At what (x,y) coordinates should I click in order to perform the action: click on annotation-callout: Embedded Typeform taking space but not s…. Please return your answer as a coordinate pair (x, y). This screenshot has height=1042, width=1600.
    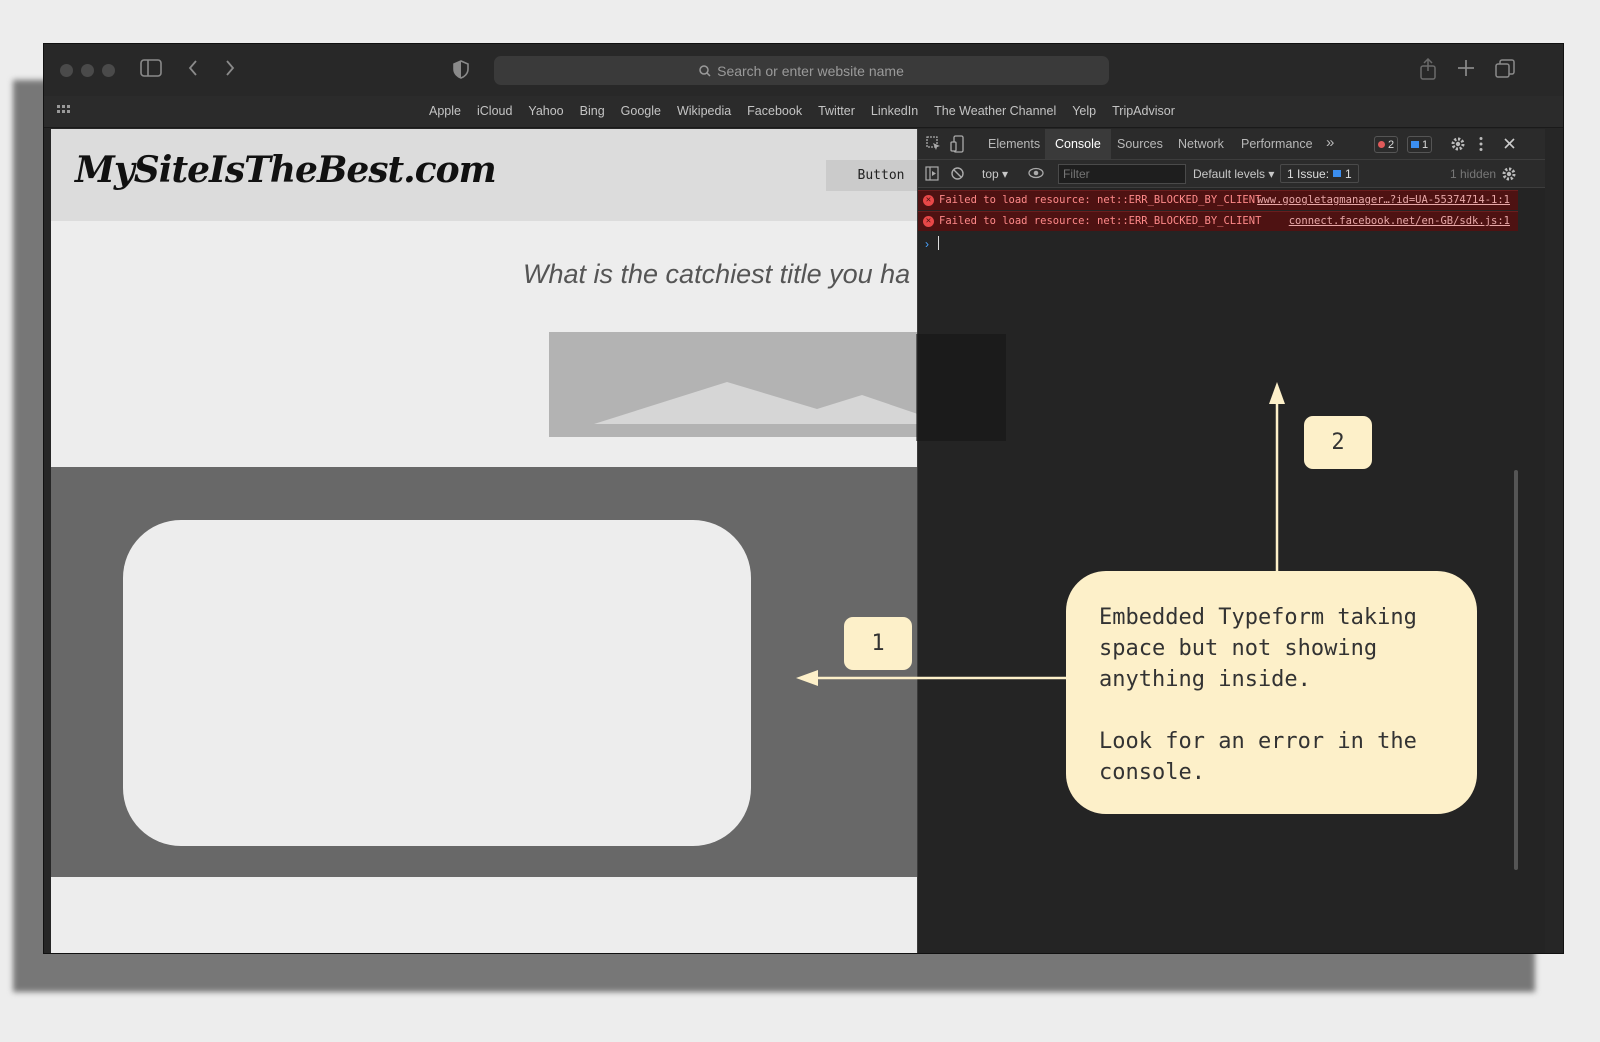
    Looking at the image, I should click on (1271, 692).